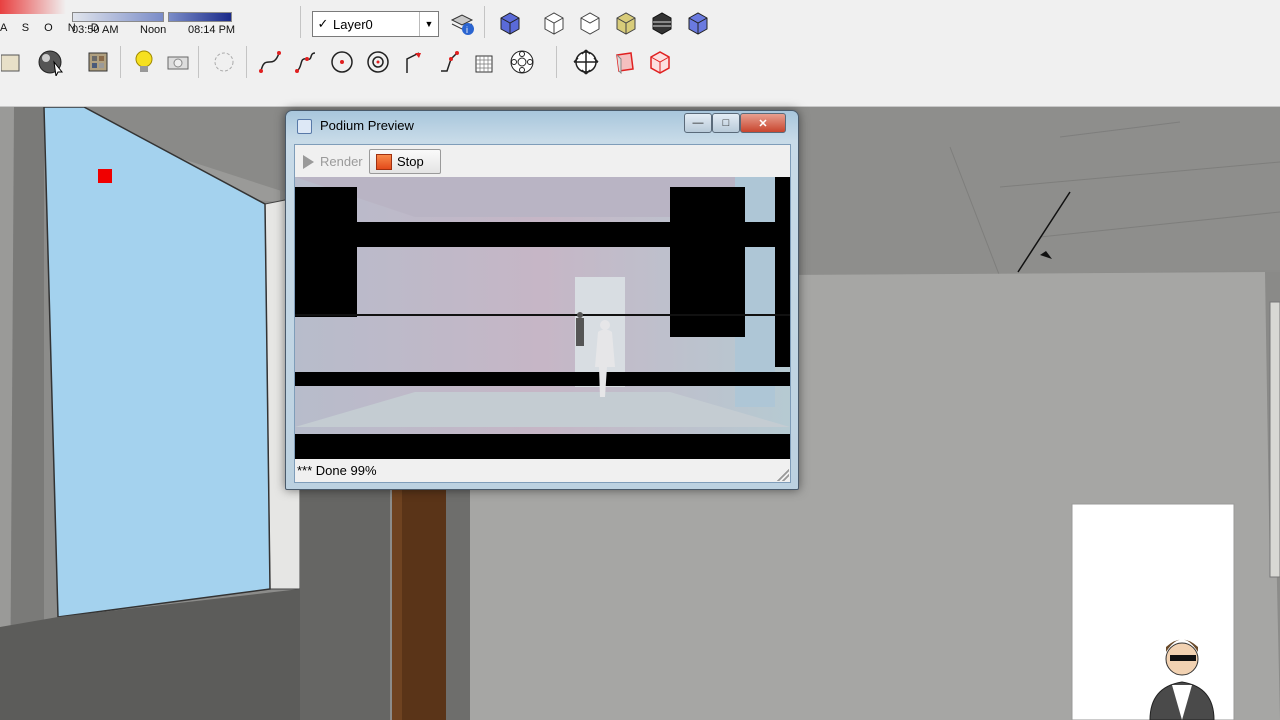 The height and width of the screenshot is (720, 1280). I want to click on window-title: Podium Preview, so click(367, 125).